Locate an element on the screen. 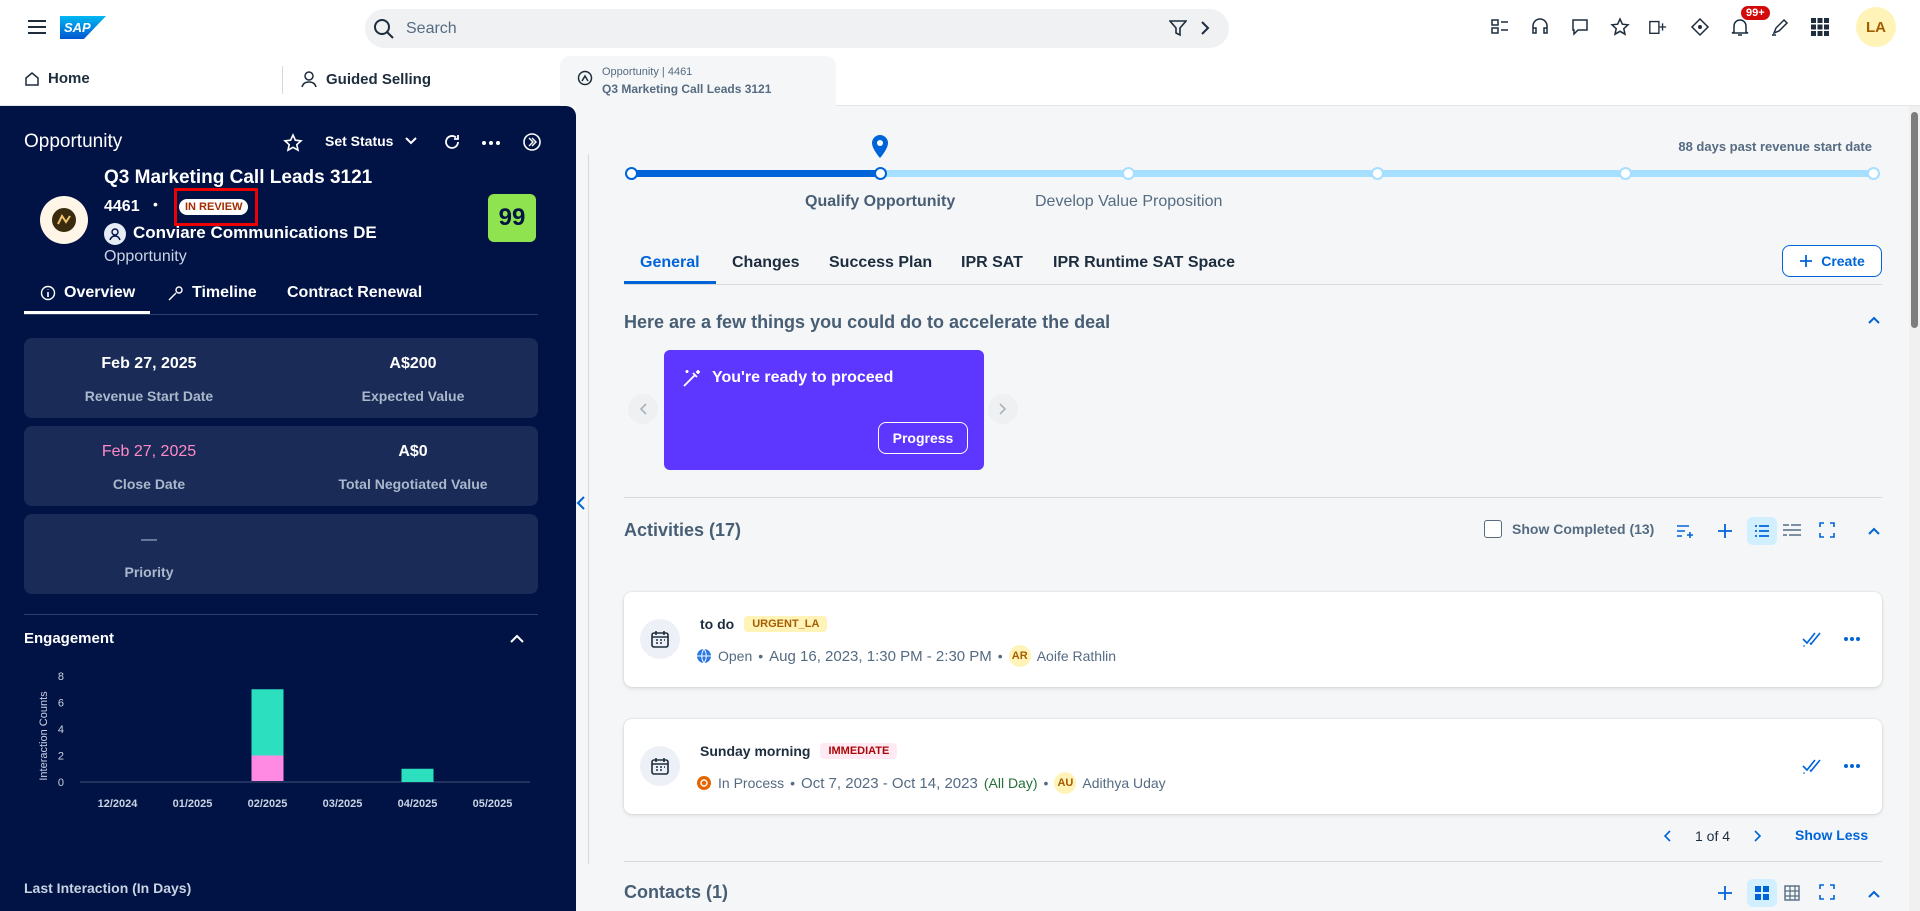 The image size is (1920, 911). subtab-overview: Overview is located at coordinates (87, 293).